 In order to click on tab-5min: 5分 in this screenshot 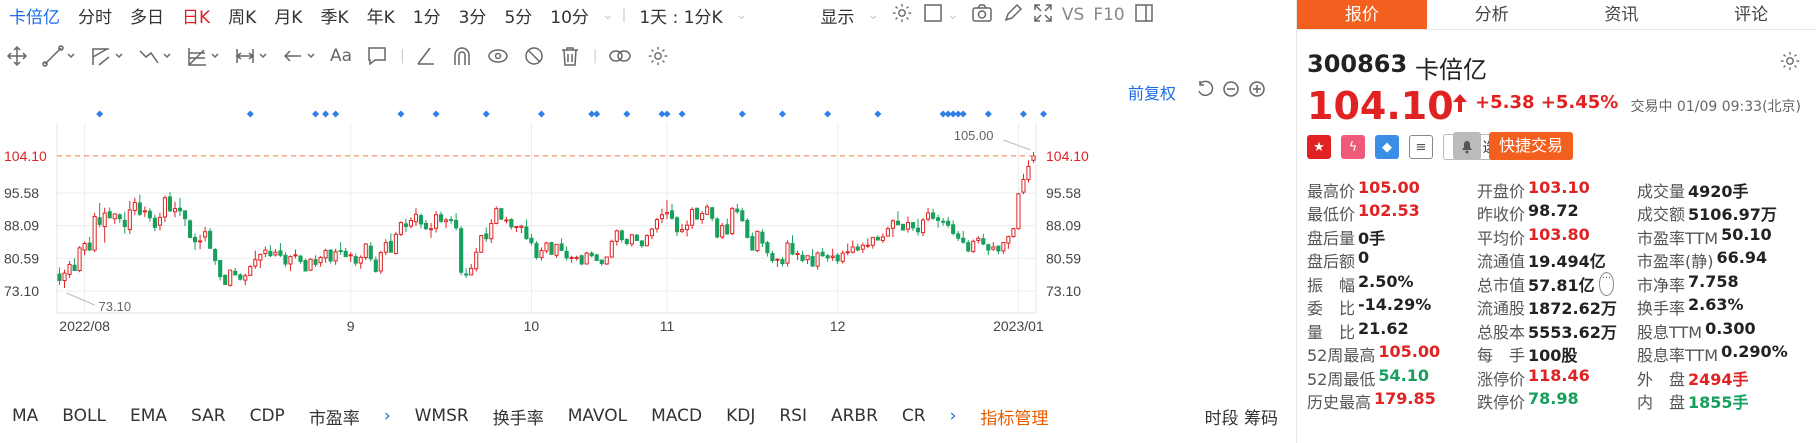, I will do `click(518, 15)`.